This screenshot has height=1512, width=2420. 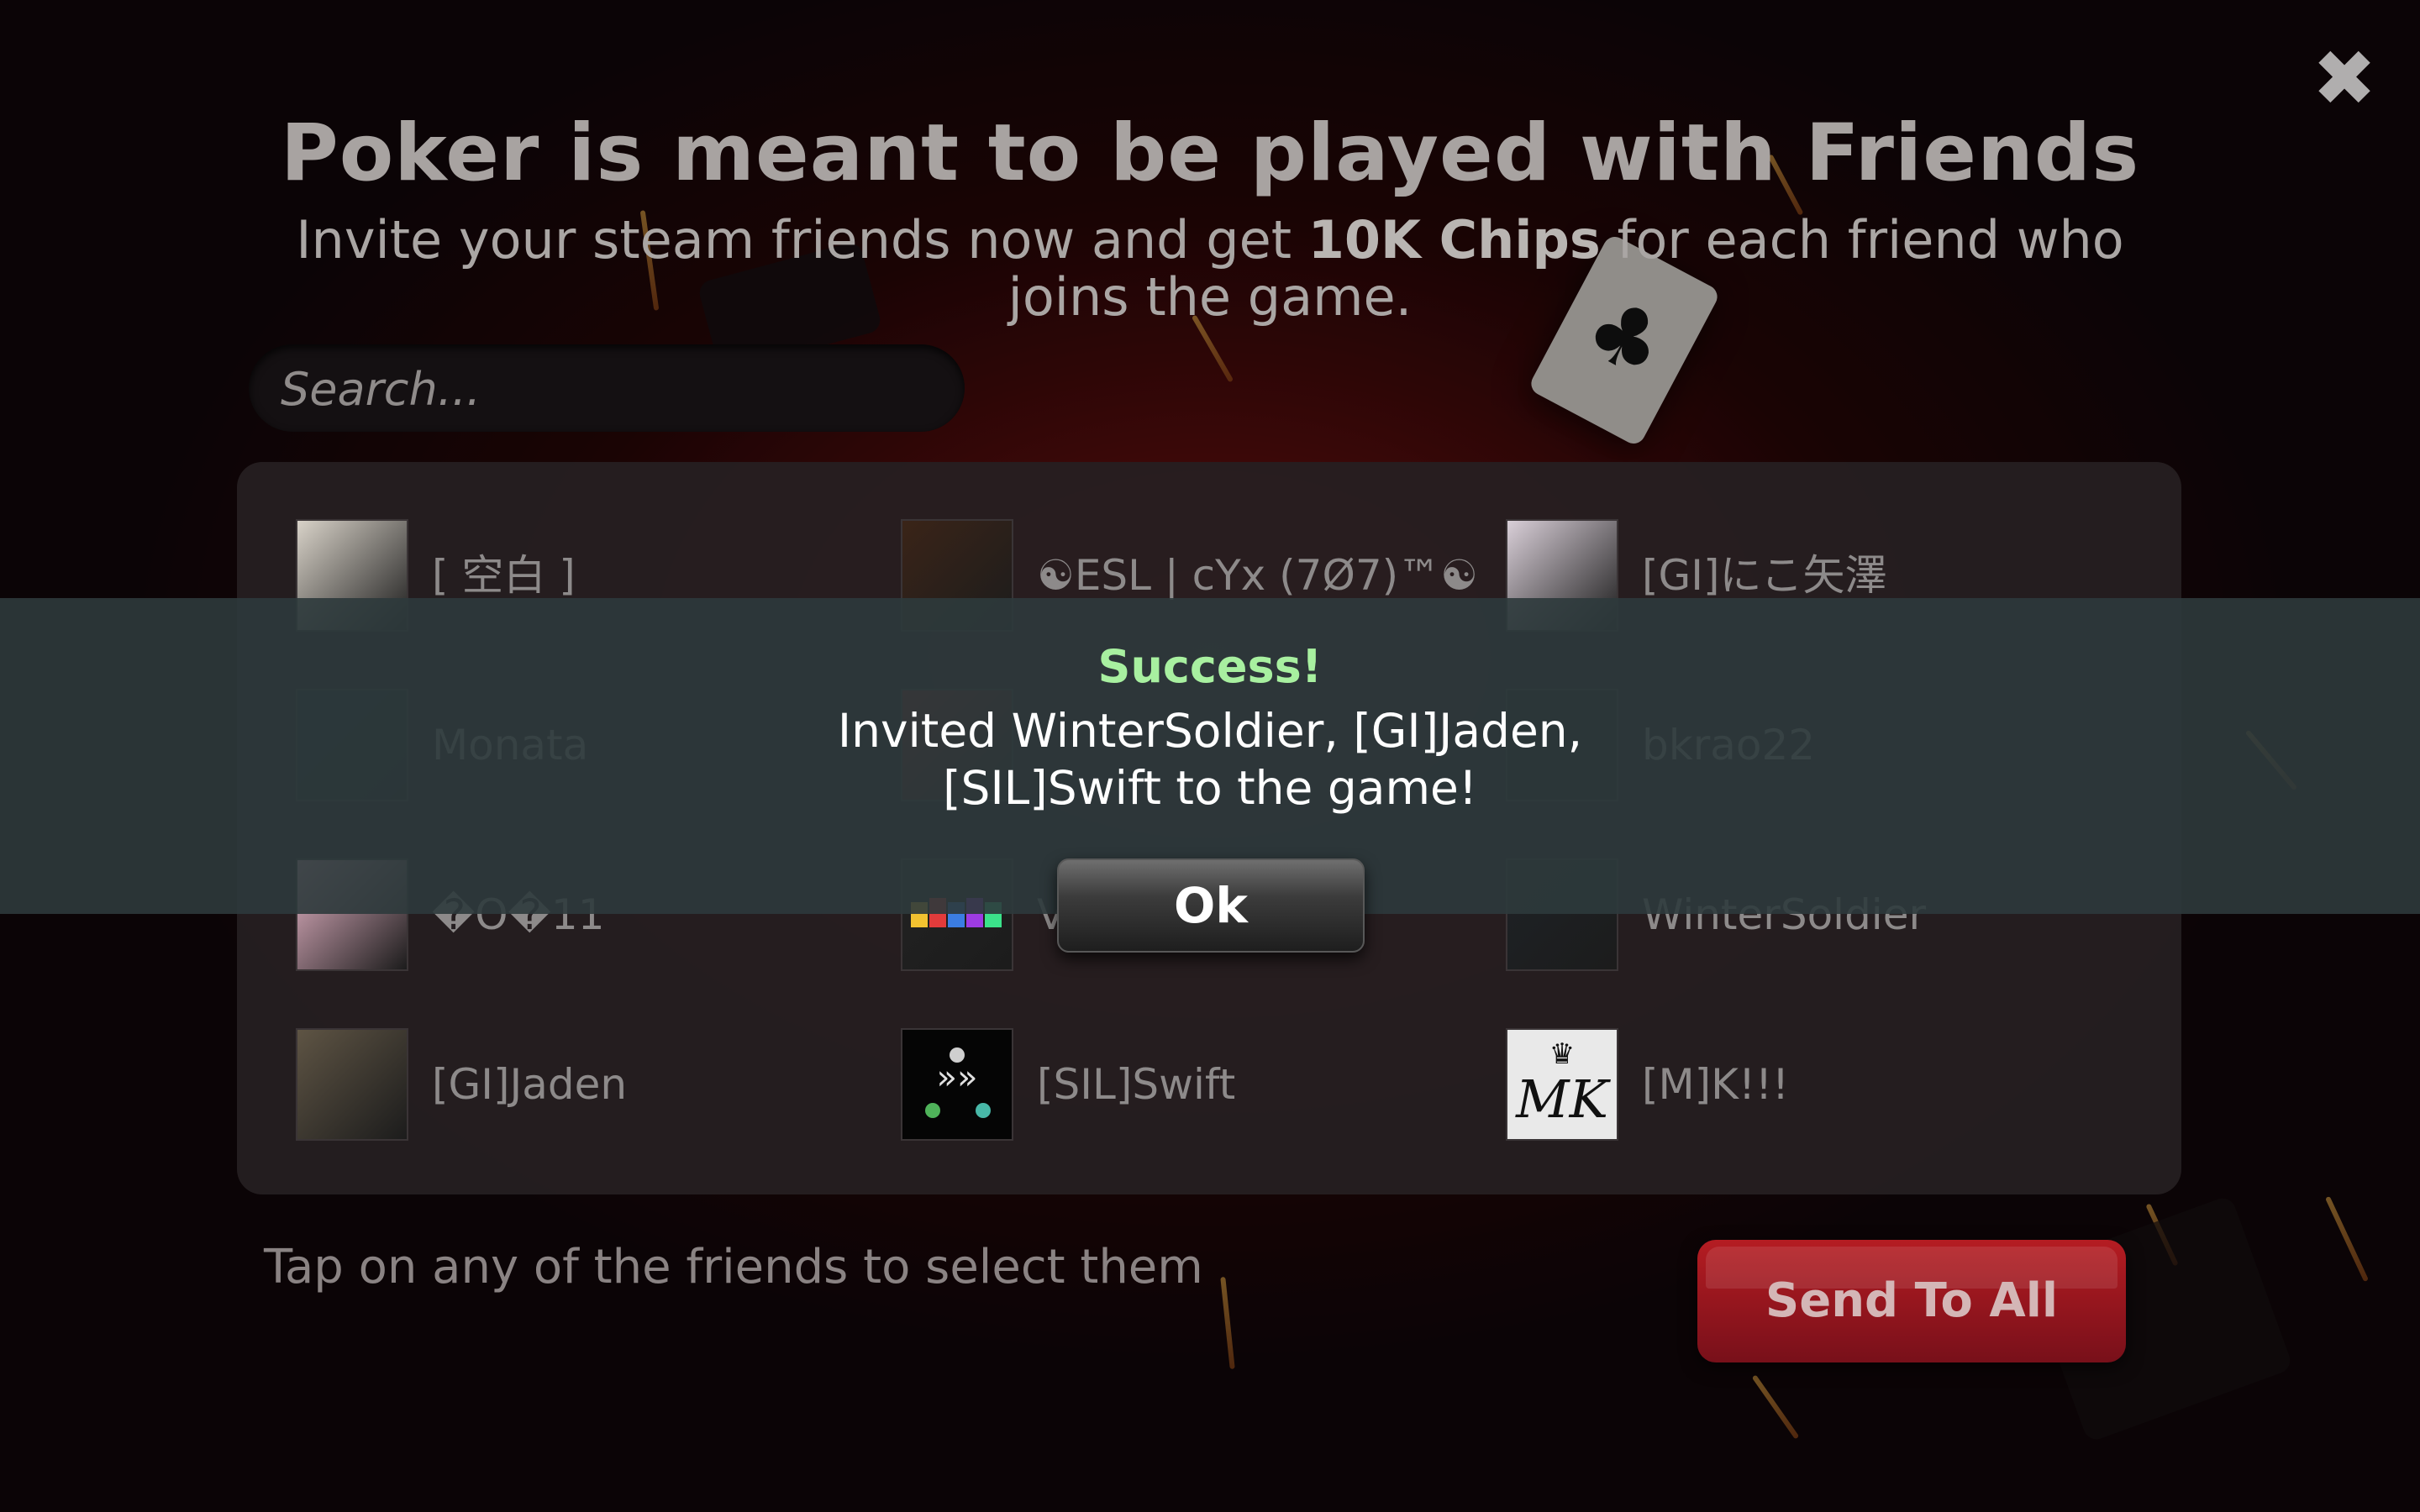 I want to click on ok-button: Ok, so click(x=1211, y=905).